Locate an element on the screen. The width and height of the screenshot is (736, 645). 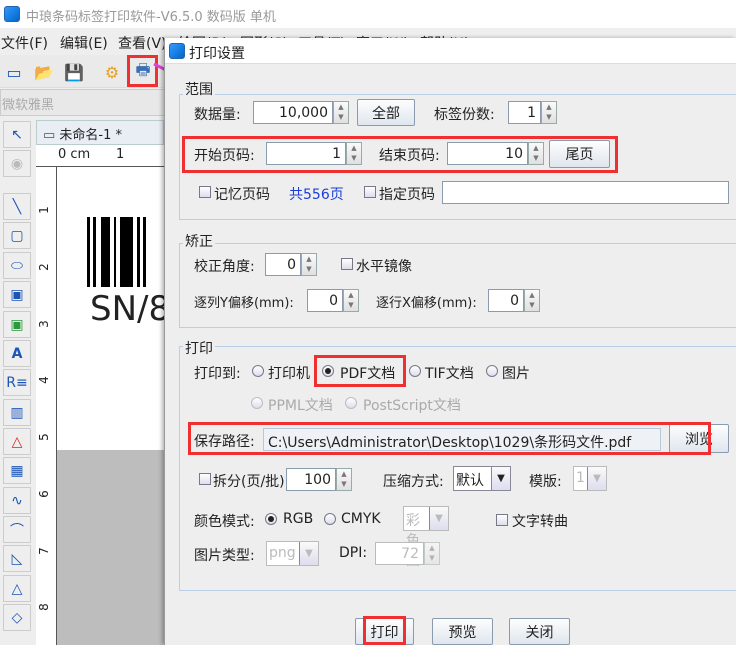
row-x-offset-spinner: ▲ ▼ is located at coordinates (532, 300).